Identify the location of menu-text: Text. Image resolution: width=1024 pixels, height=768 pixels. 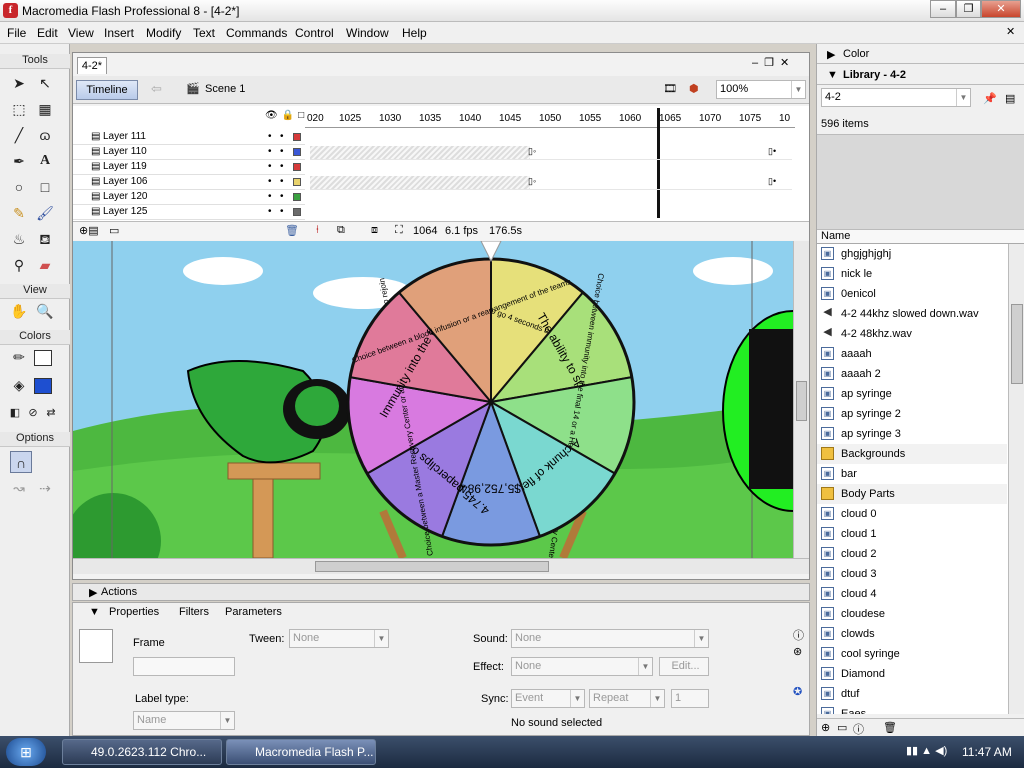
(204, 33).